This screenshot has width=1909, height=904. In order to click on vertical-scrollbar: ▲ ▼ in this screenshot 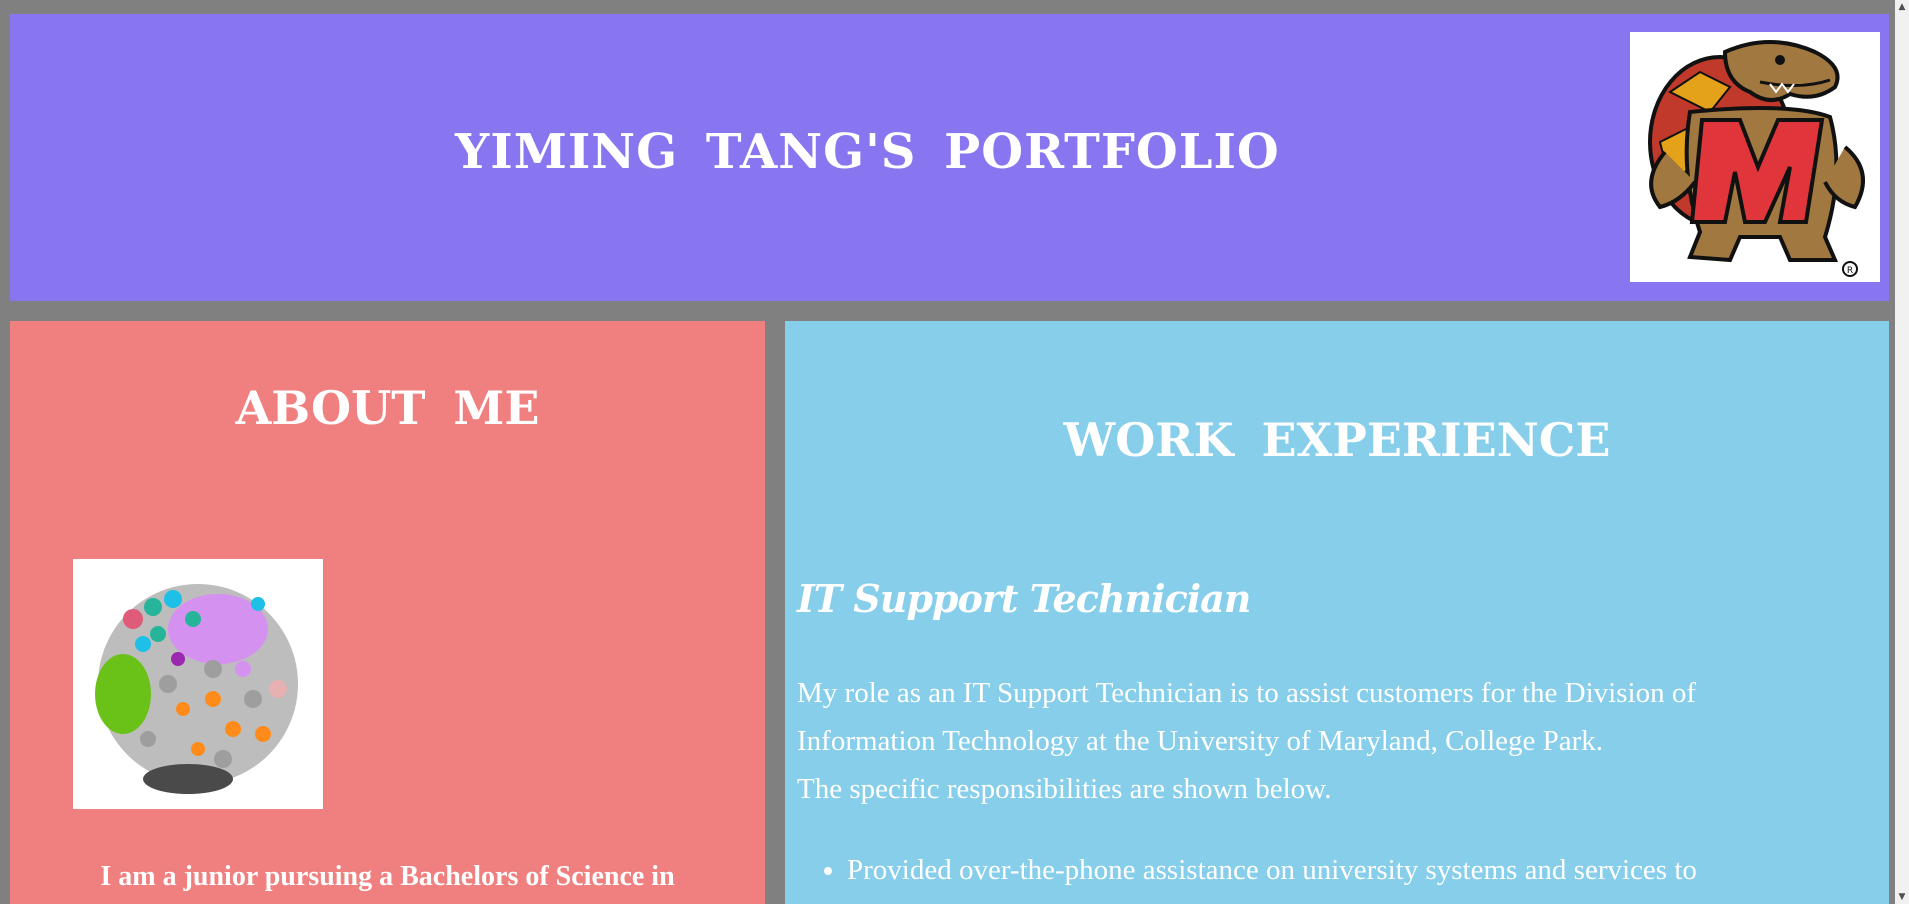, I will do `click(1902, 452)`.